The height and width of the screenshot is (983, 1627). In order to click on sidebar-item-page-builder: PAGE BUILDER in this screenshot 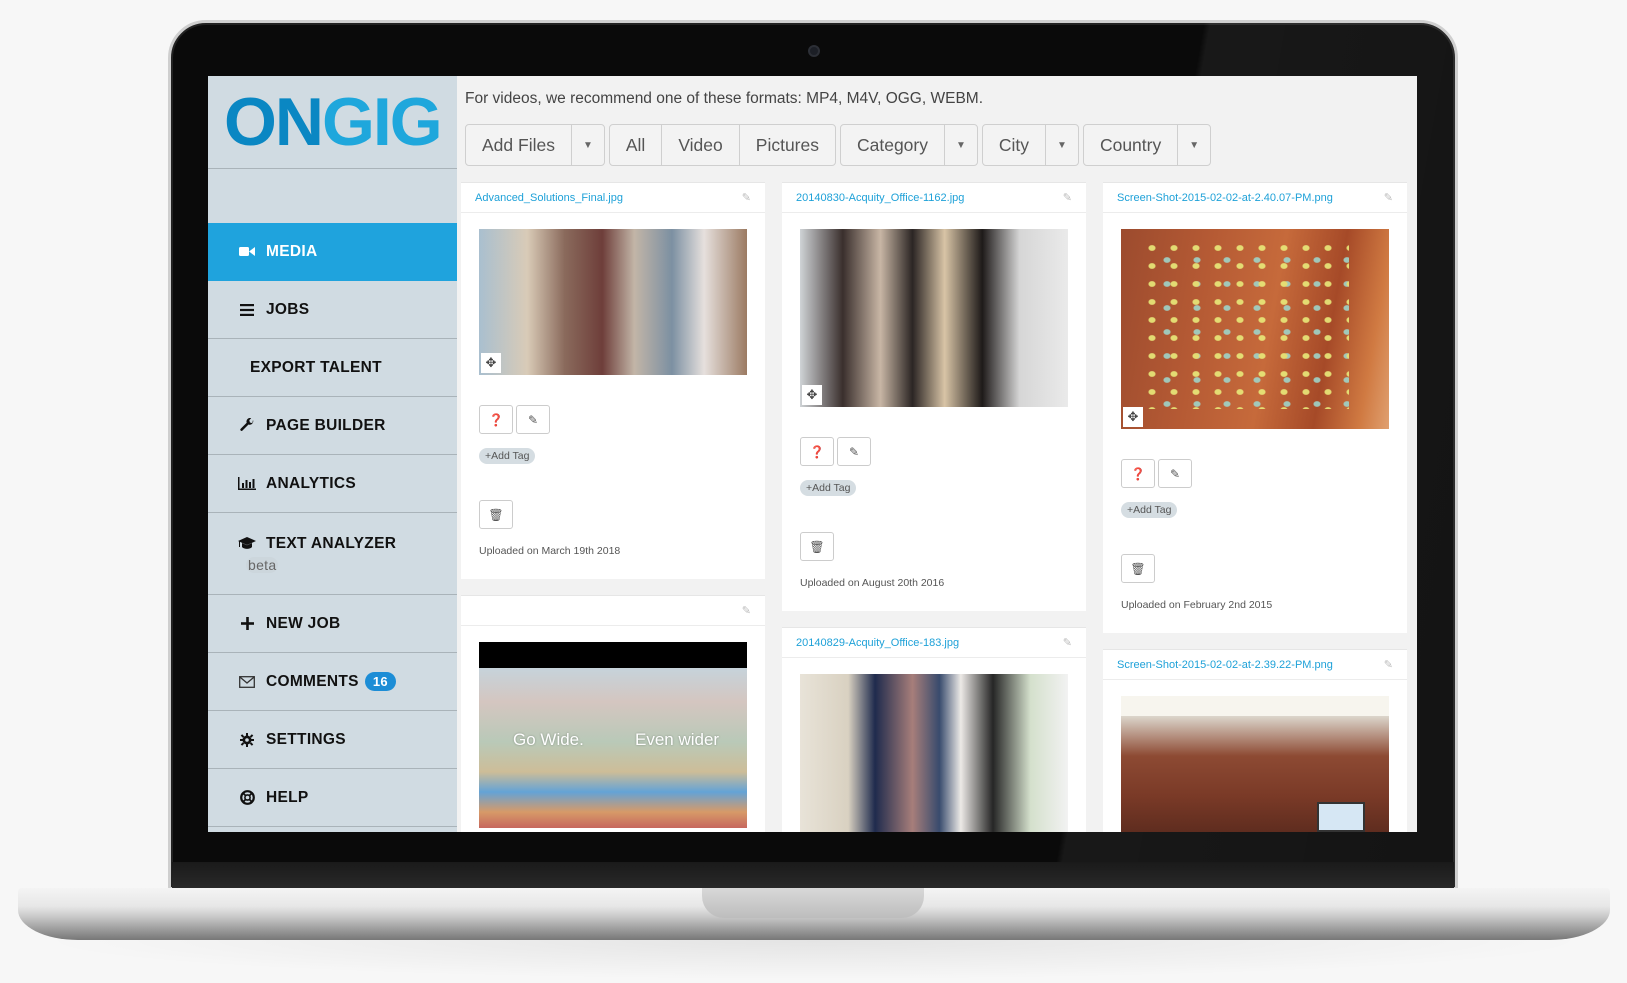, I will do `click(332, 426)`.